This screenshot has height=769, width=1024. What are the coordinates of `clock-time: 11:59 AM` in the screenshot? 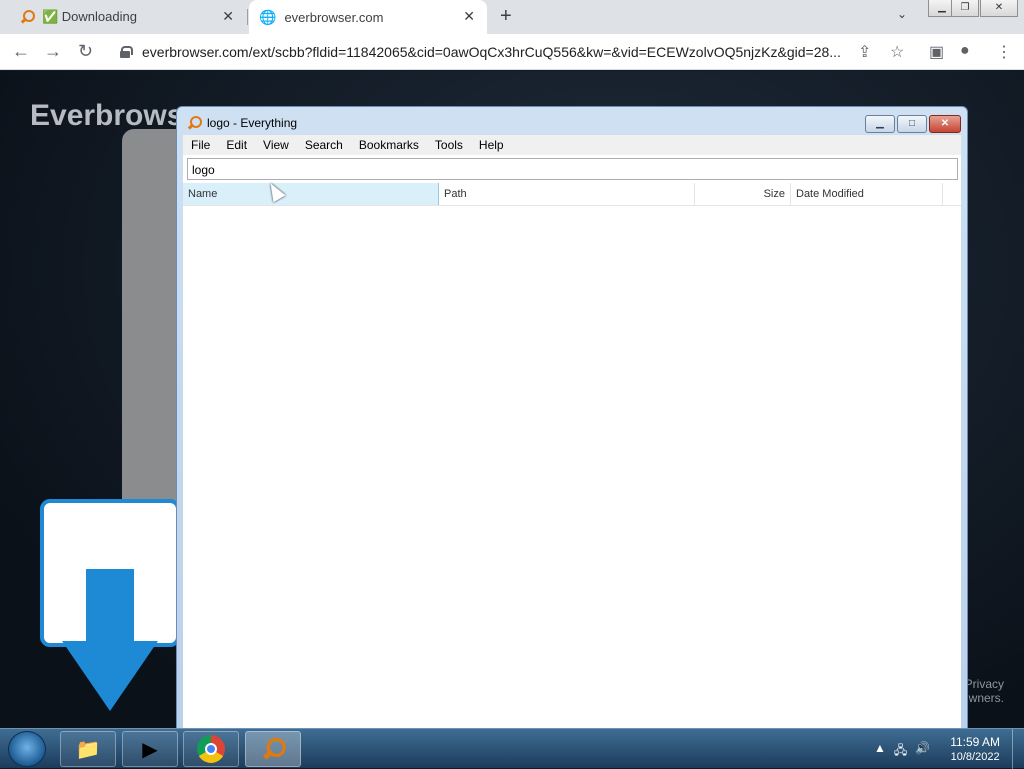 It's located at (975, 742).